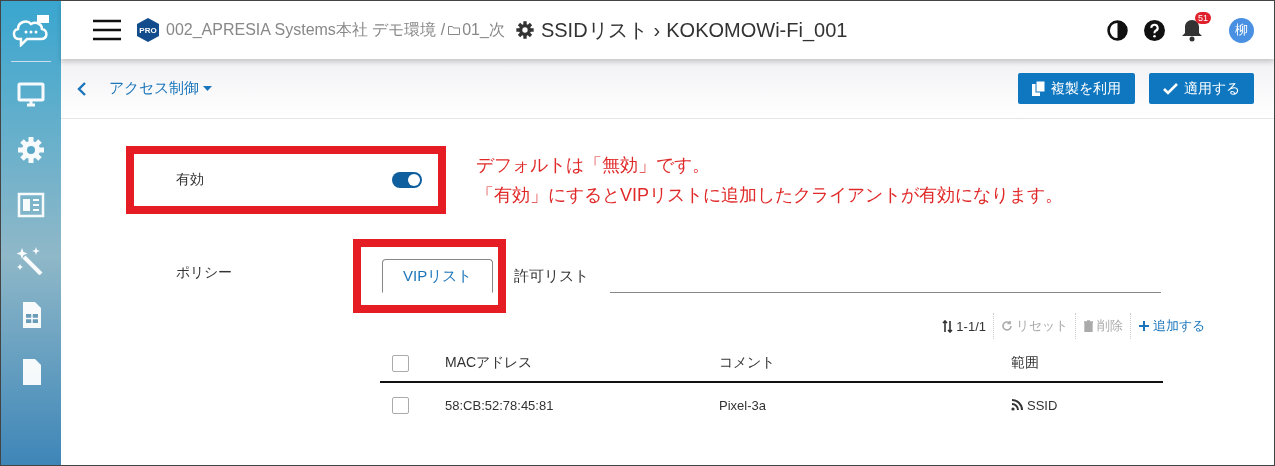 This screenshot has width=1275, height=466. I want to click on count-button: 1-1/1, so click(964, 326).